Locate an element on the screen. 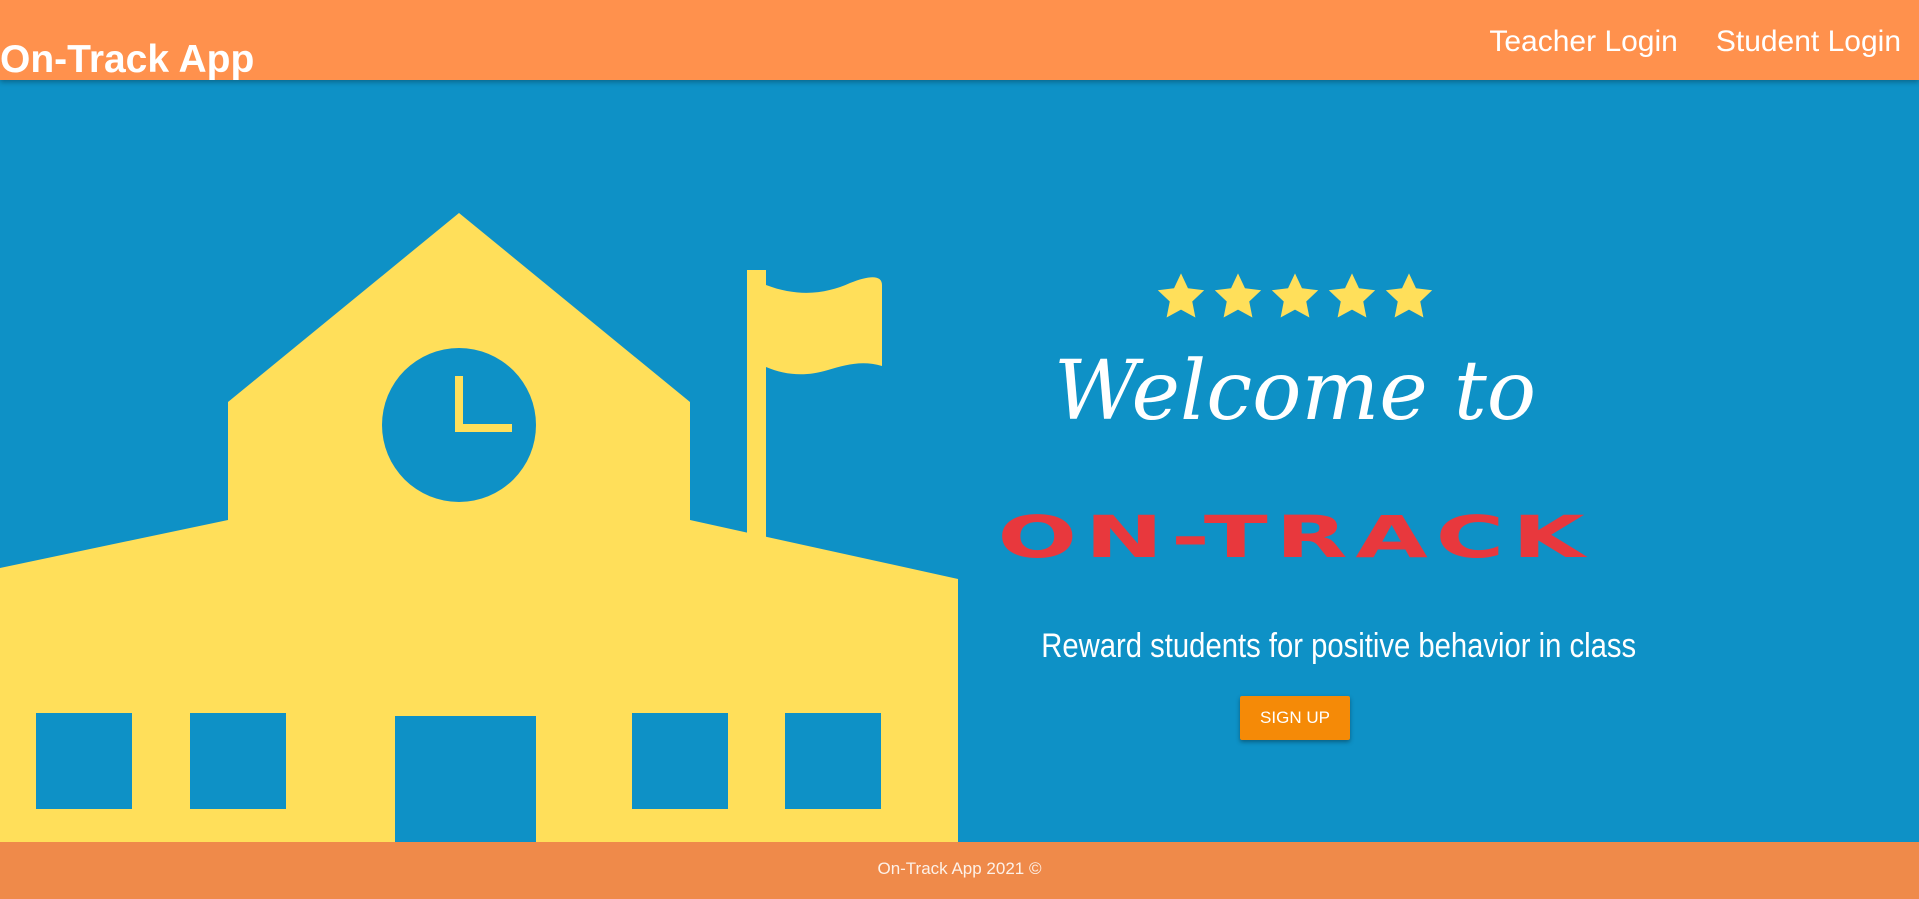 This screenshot has height=899, width=1919. top-navbar: On-Track App Teacher Login Student Login is located at coordinates (959, 40).